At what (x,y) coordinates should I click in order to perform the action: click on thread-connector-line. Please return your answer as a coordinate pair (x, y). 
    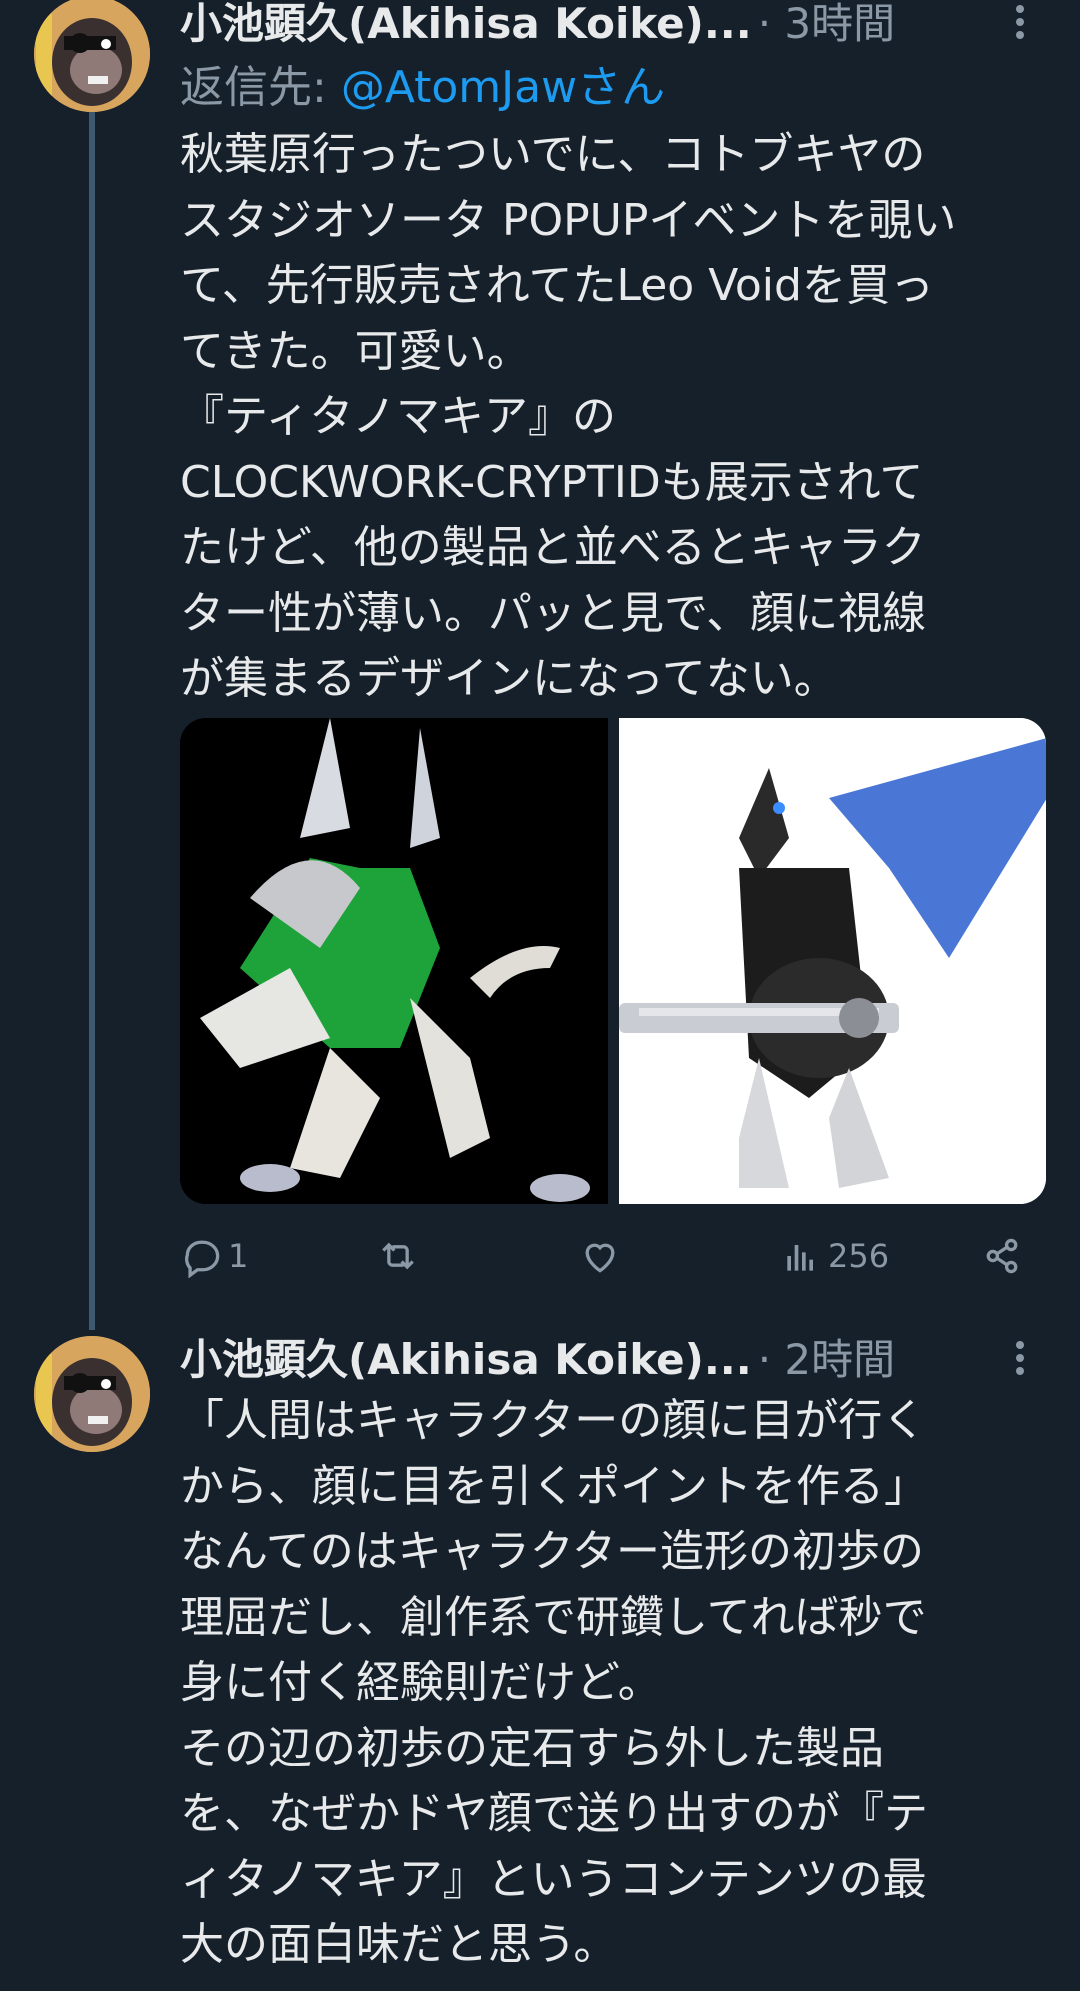
    Looking at the image, I should click on (92, 717).